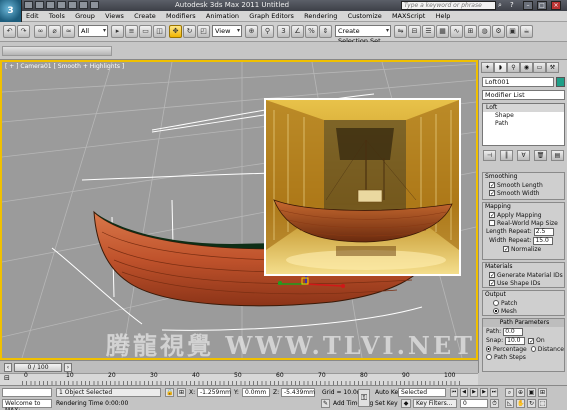 This screenshot has height=410, width=567. I want to click on maximize-button: □, so click(542, 5).